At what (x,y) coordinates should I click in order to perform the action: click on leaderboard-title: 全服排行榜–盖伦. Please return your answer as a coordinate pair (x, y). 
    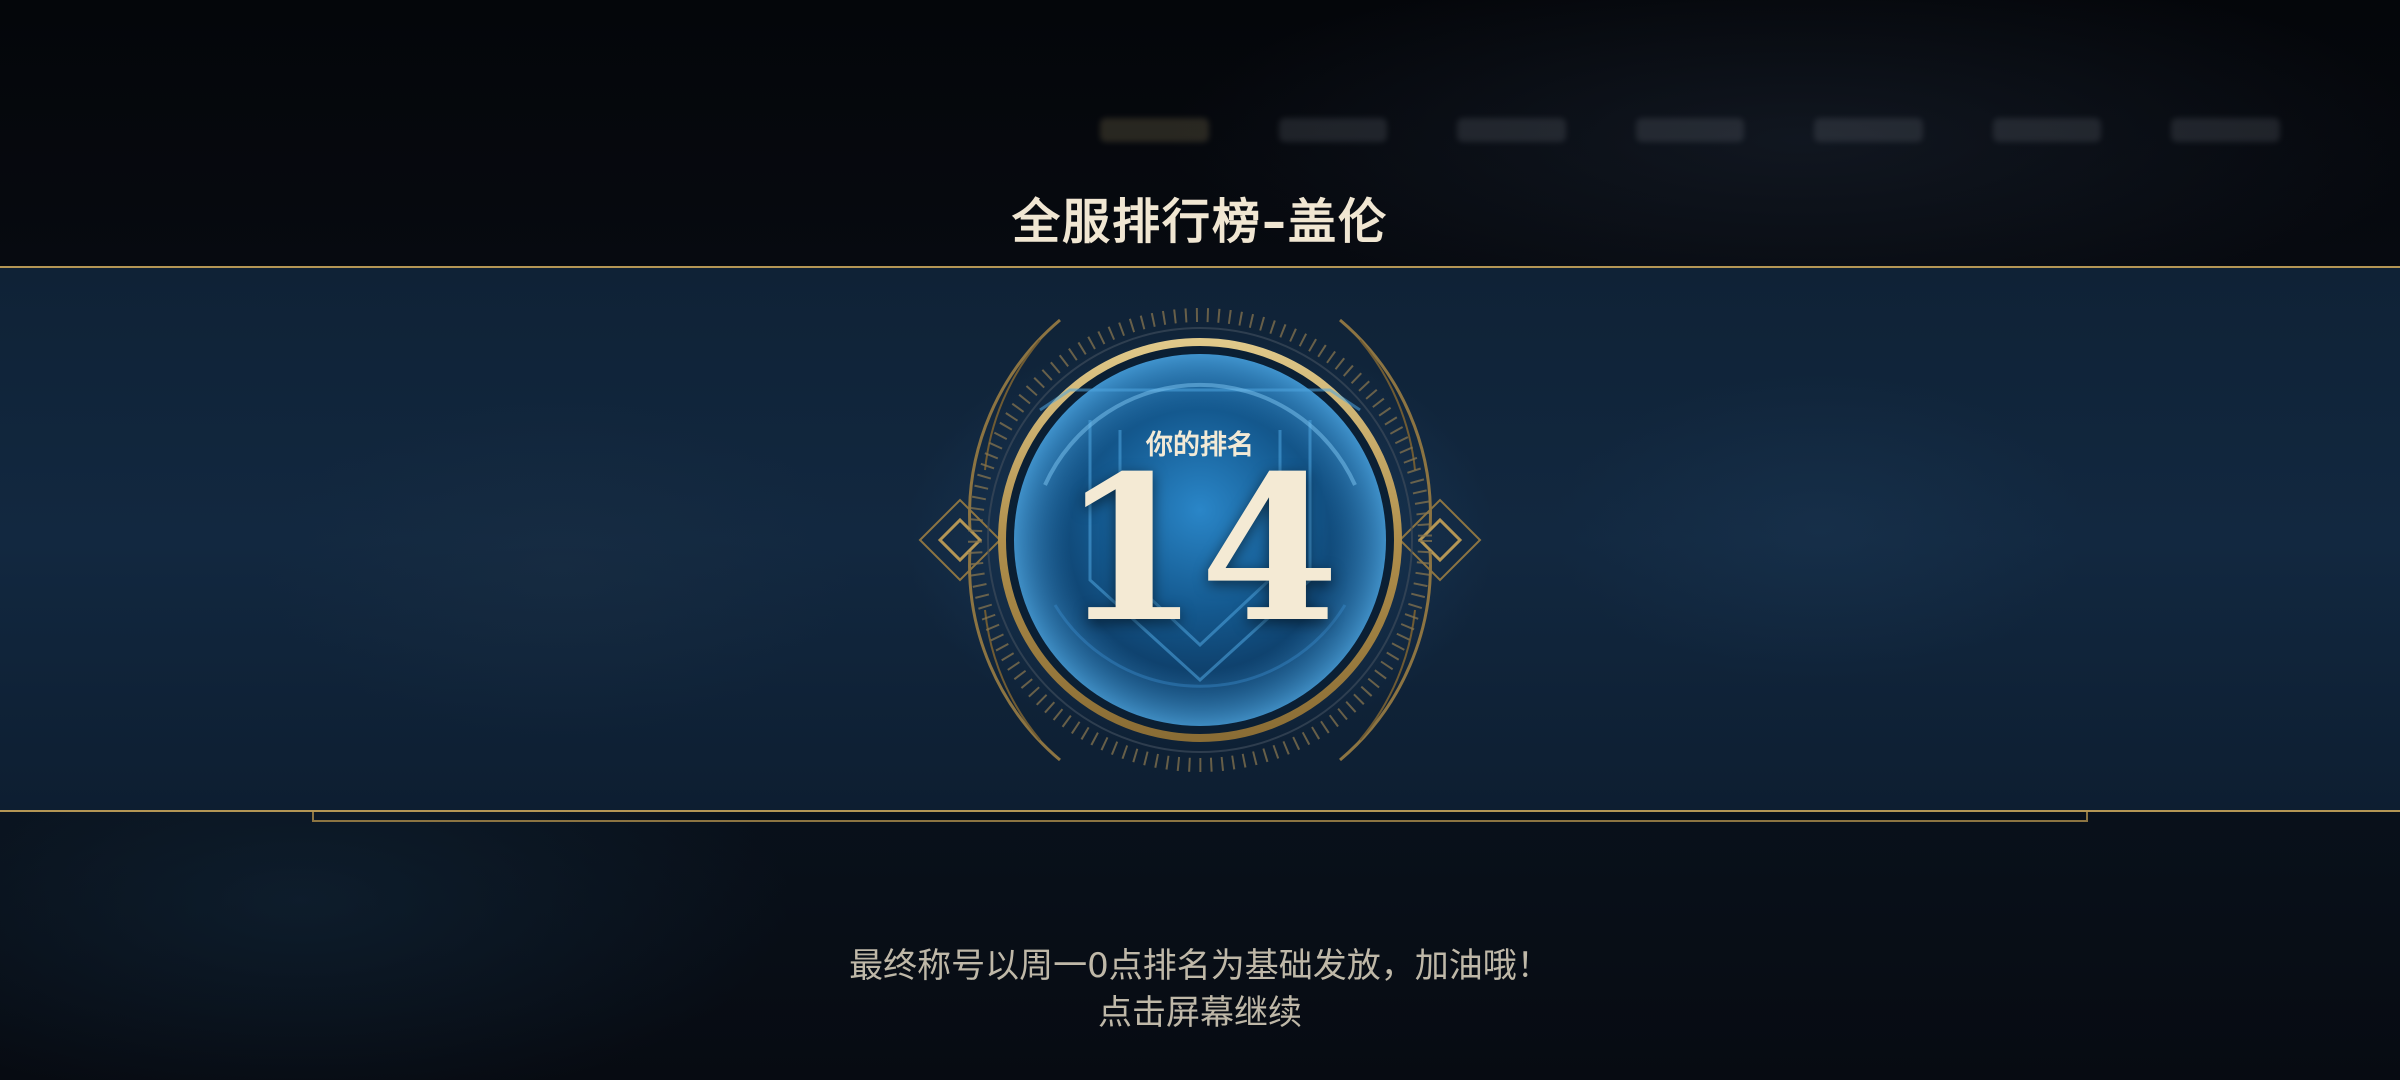
    Looking at the image, I should click on (1199, 222).